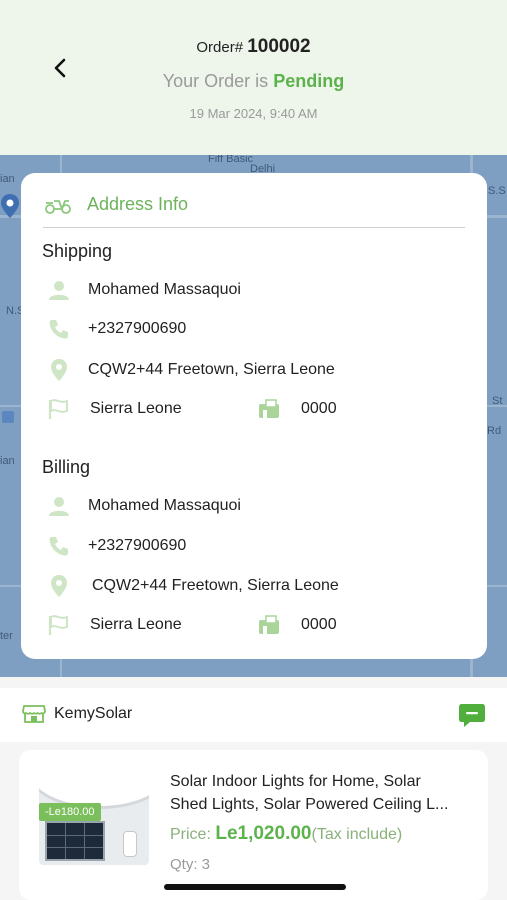  What do you see at coordinates (494, 431) in the screenshot?
I see `map-label: Rd` at bounding box center [494, 431].